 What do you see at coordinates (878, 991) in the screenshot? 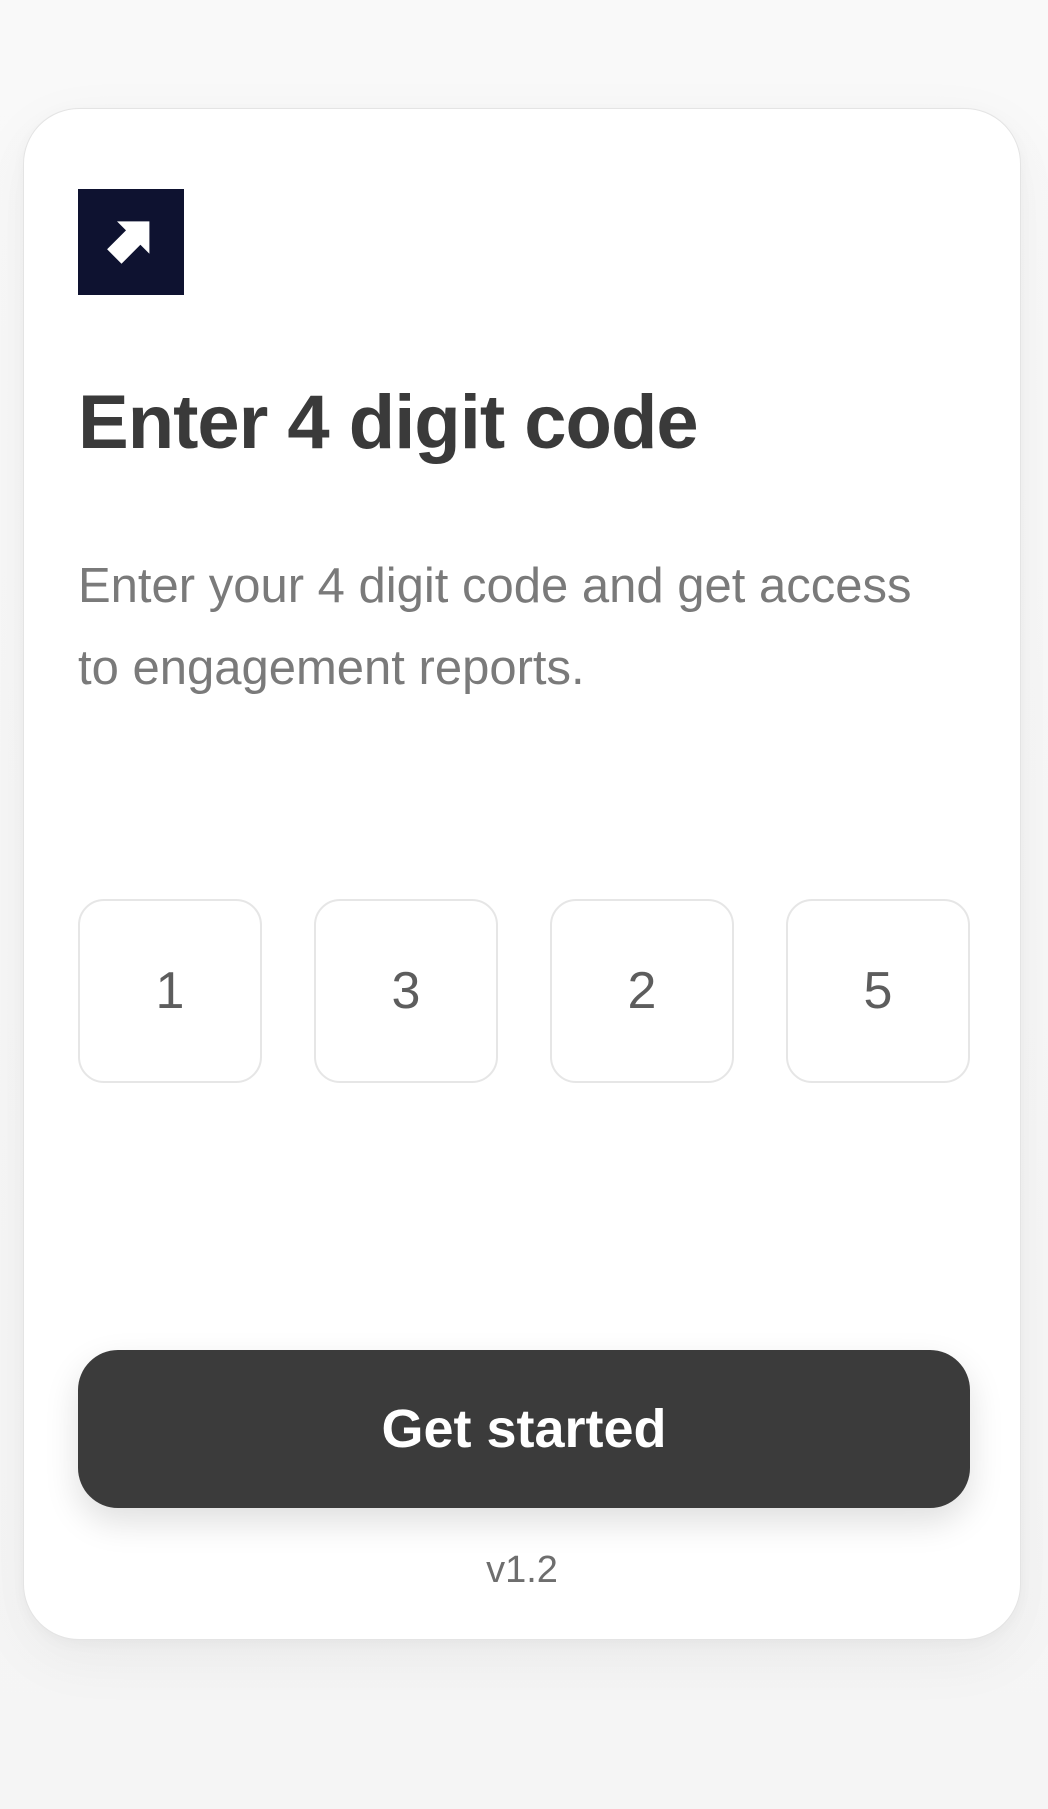
I see `code-digit-4-input: 5` at bounding box center [878, 991].